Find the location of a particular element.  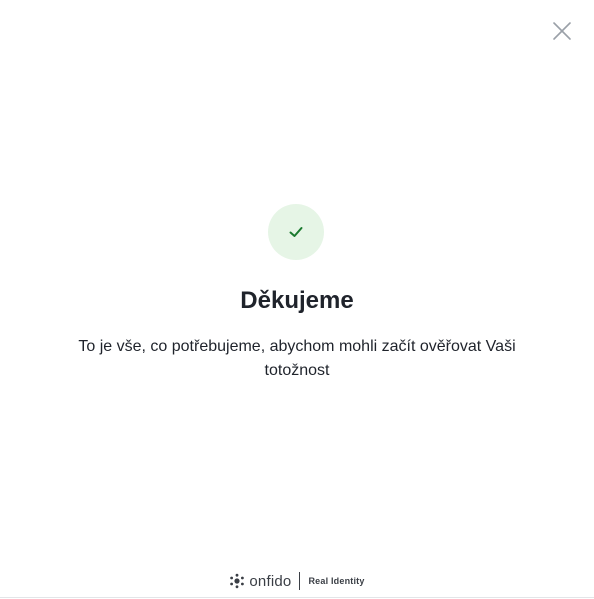

brand-tagline: Real Identity is located at coordinates (336, 581).